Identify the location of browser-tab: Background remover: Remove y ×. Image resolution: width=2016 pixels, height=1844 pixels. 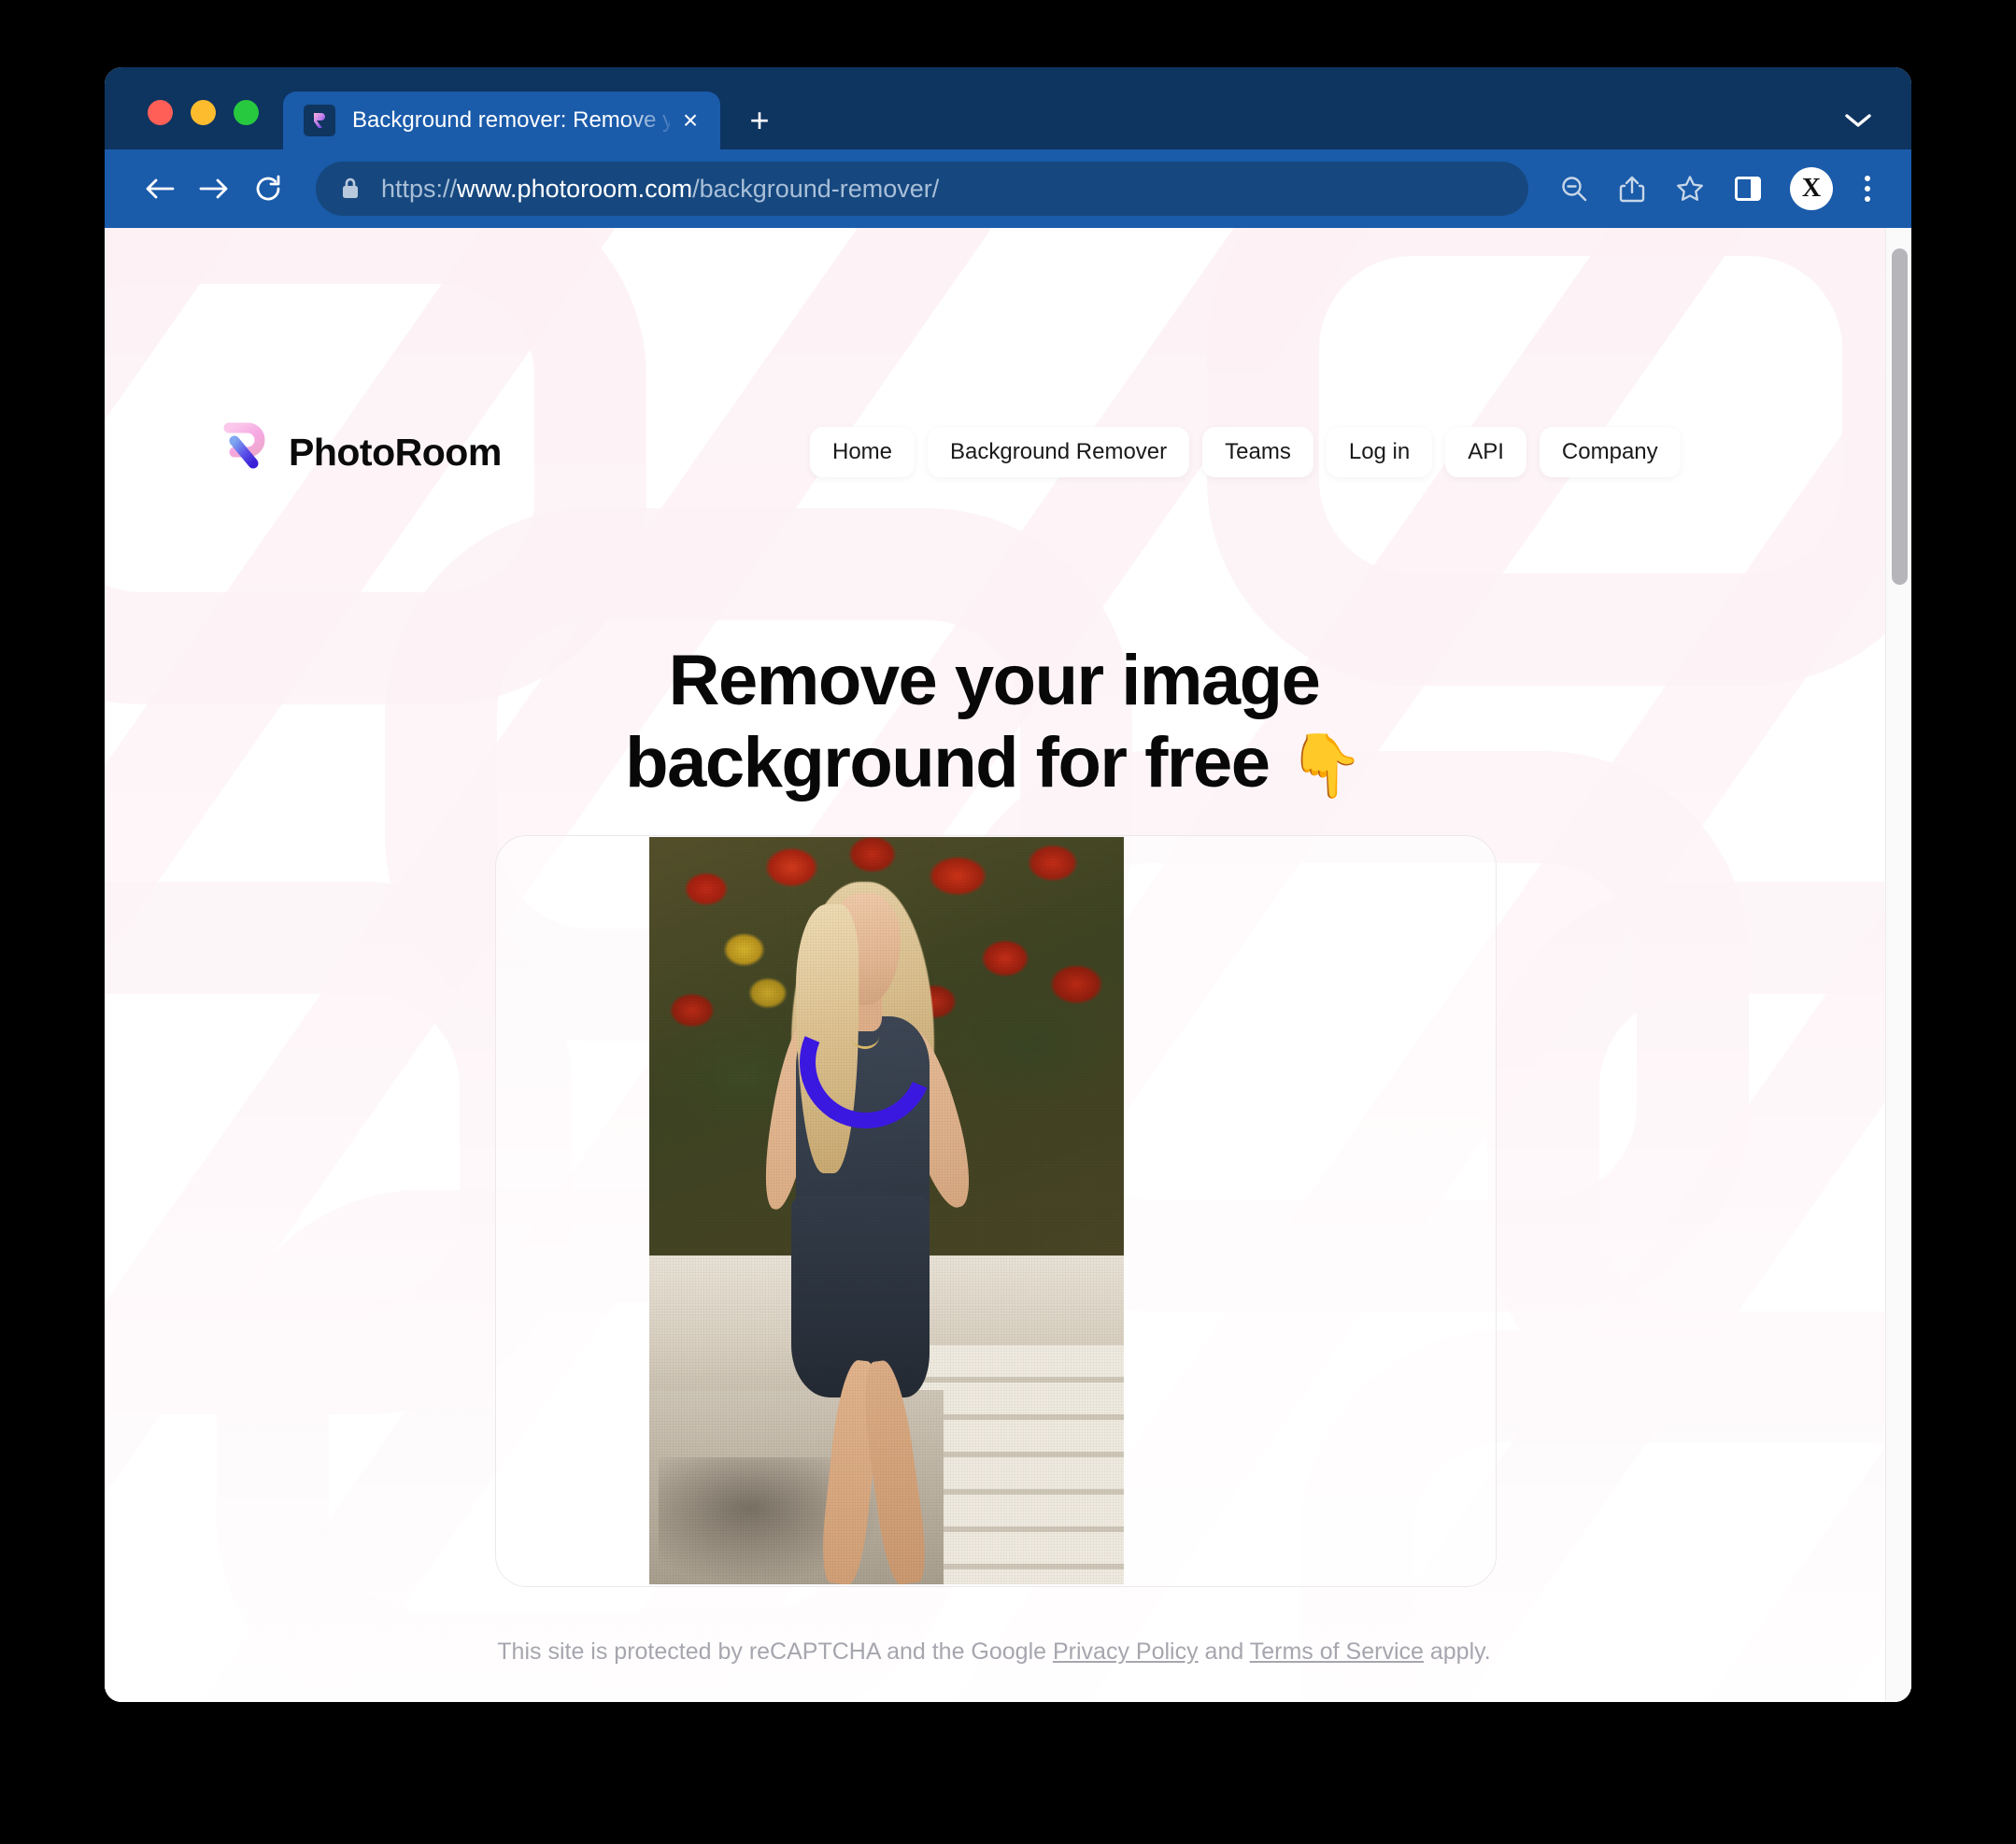
(501, 120).